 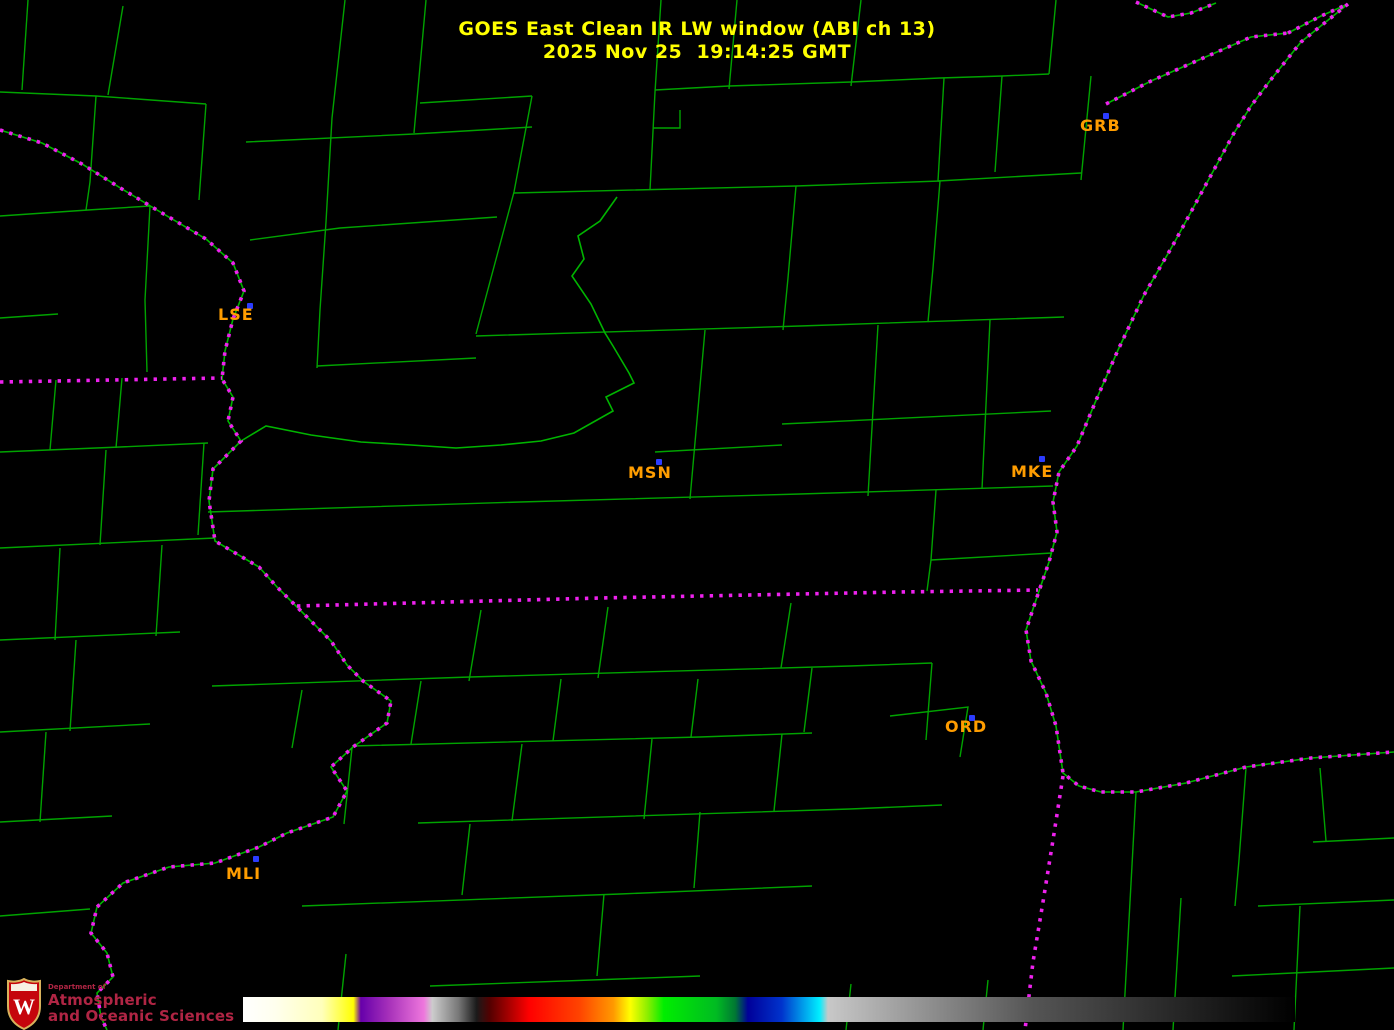 I want to click on title-line-1: GOES East Clean IR LW window (ABI ch 13), so click(x=697, y=29).